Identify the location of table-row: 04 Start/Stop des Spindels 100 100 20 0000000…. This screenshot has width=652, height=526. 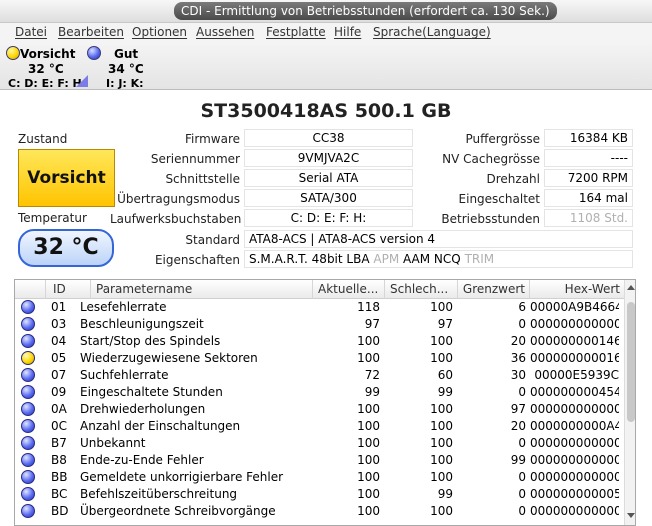
(319, 341).